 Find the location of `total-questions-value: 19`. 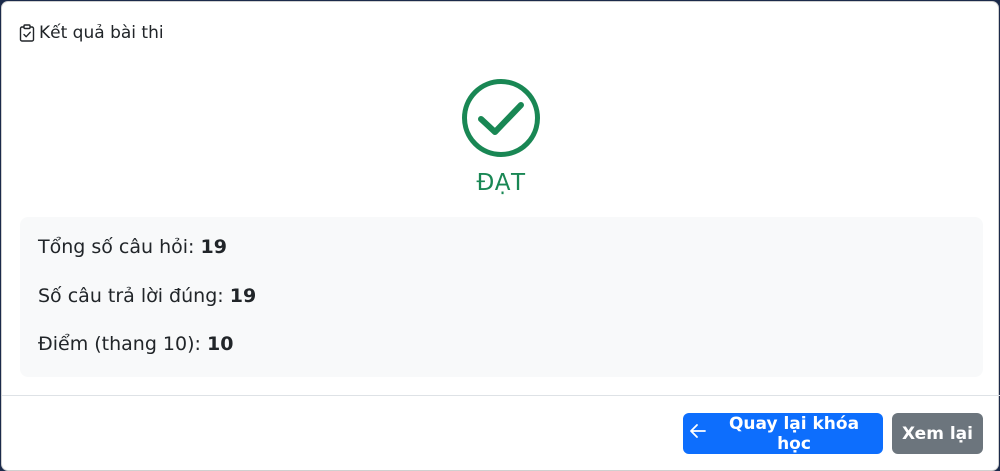

total-questions-value: 19 is located at coordinates (213, 247).